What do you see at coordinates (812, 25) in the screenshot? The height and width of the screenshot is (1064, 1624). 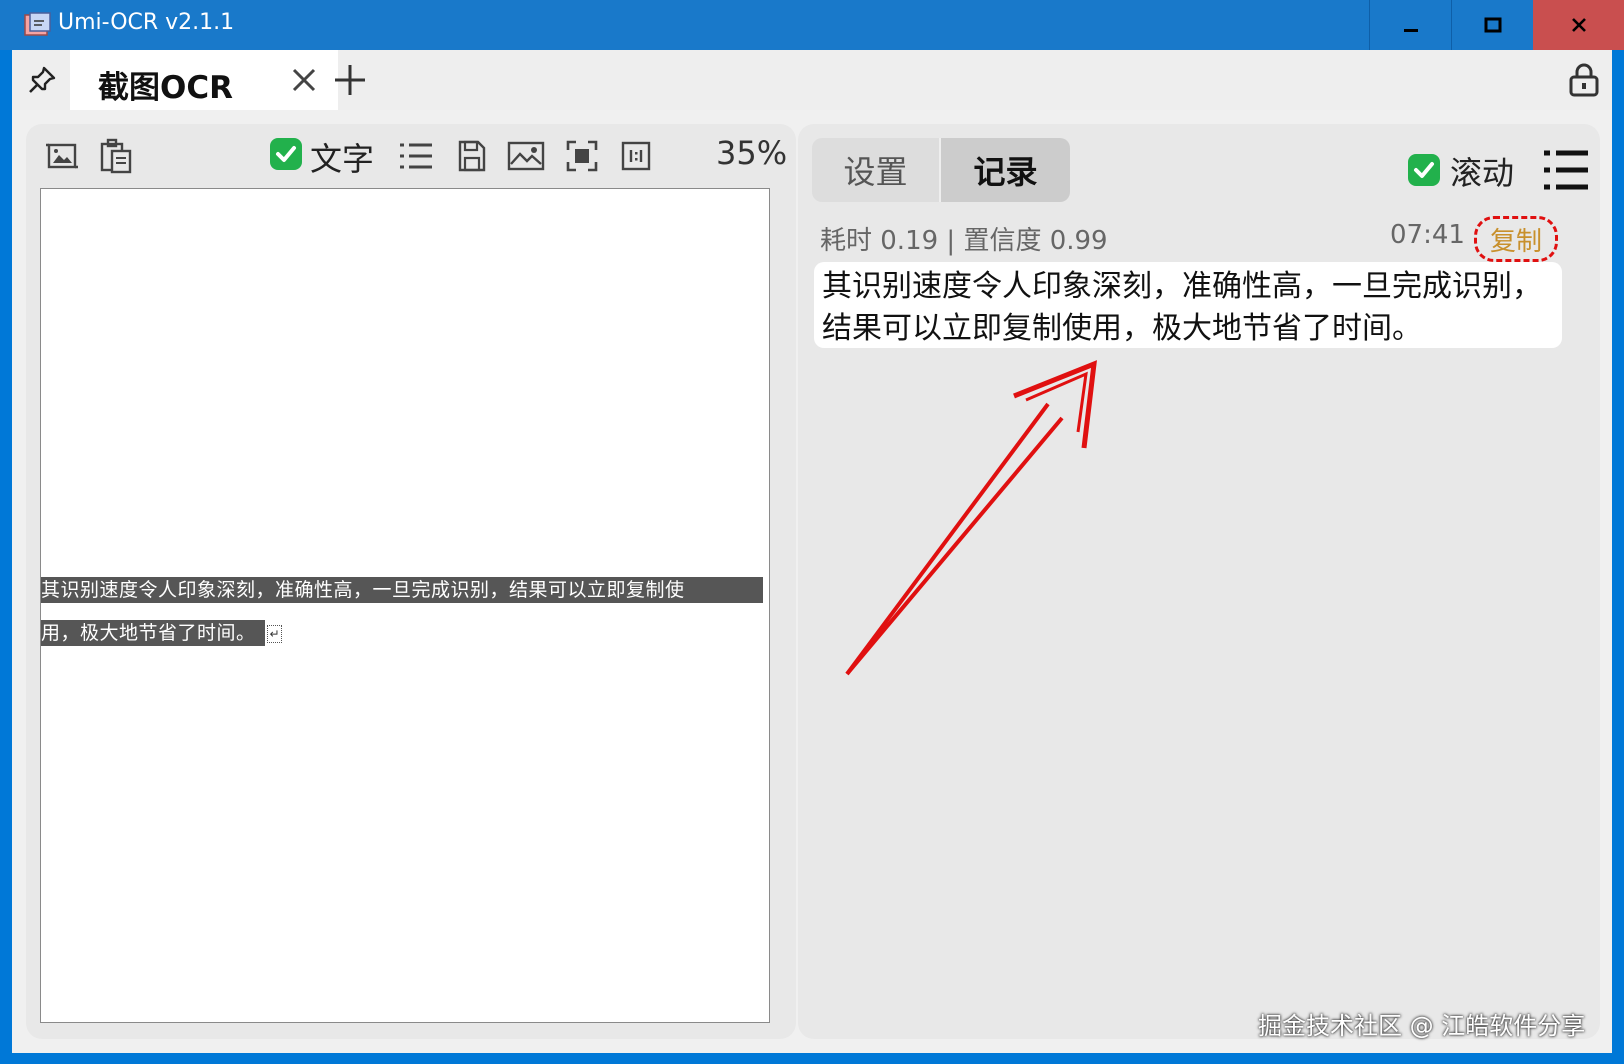 I see `title-bar: Umi-OCR v2.1.1` at bounding box center [812, 25].